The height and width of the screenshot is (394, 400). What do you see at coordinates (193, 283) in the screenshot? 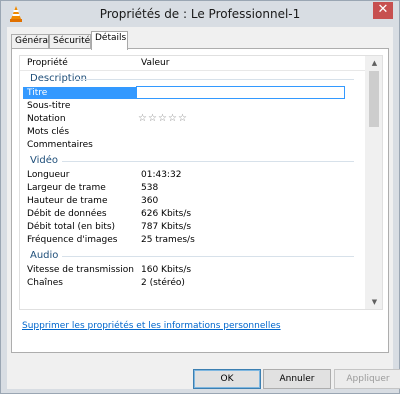
I see `row-channels: Chaînes 2 (stéréo)` at bounding box center [193, 283].